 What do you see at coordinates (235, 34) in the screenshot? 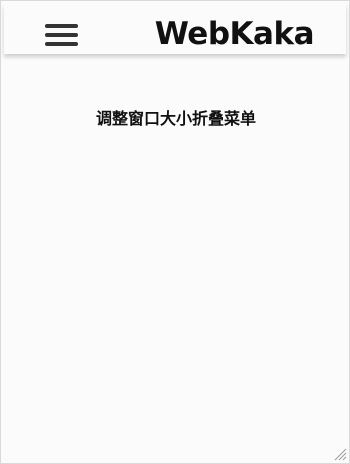
I see `brand-logo-text: WebKaka` at bounding box center [235, 34].